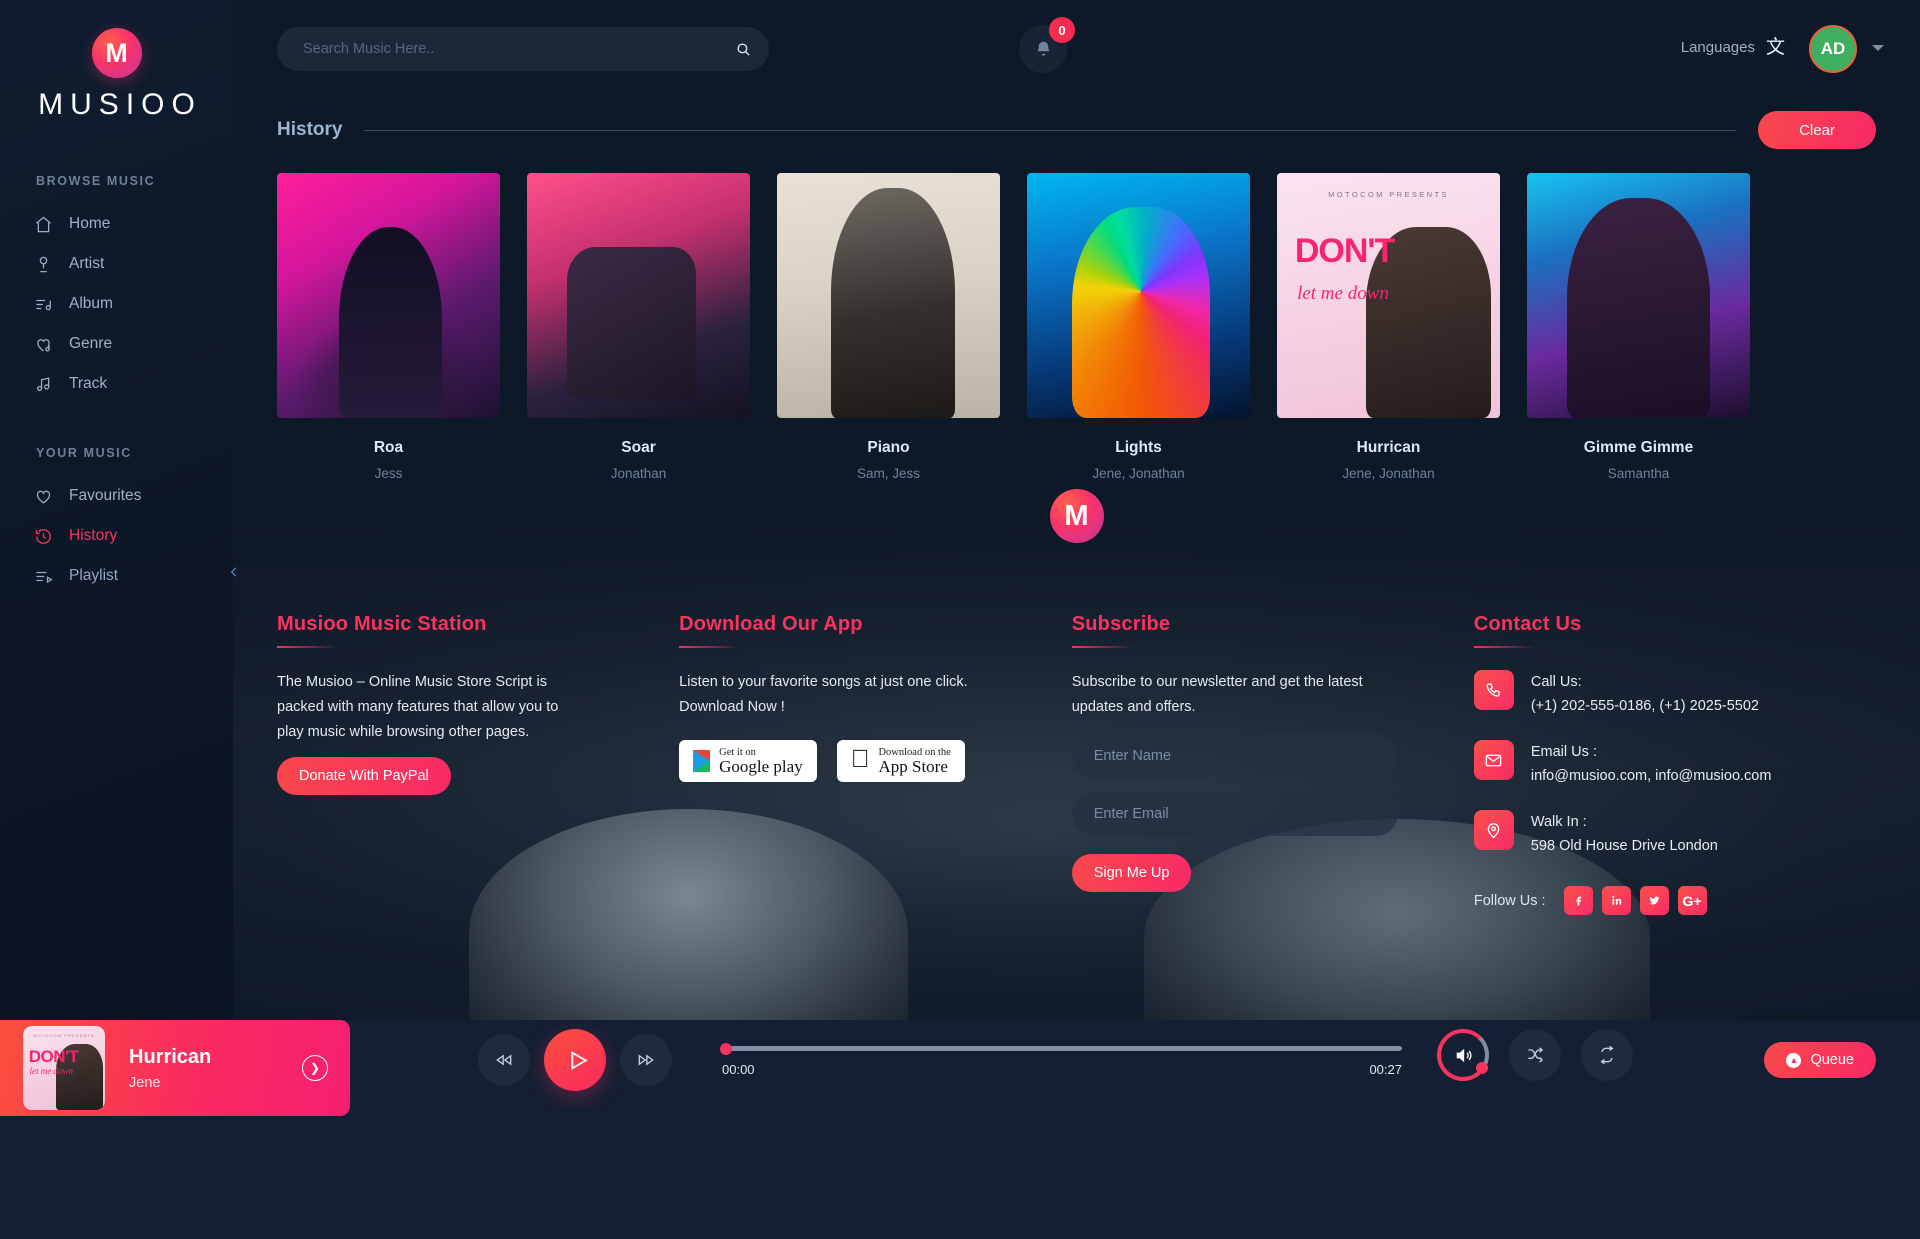 This screenshot has width=1920, height=1239. I want to click on rewind-icon, so click(504, 1060).